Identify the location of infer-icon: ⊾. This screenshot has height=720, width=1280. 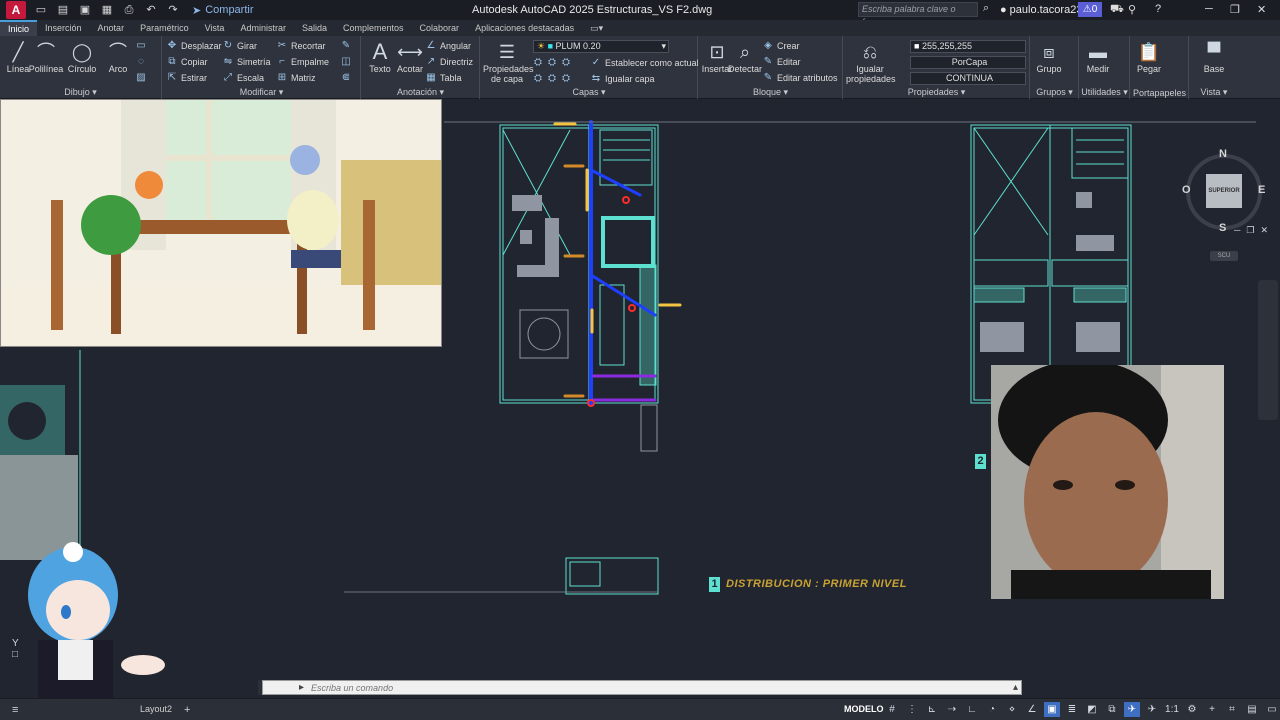
(932, 709).